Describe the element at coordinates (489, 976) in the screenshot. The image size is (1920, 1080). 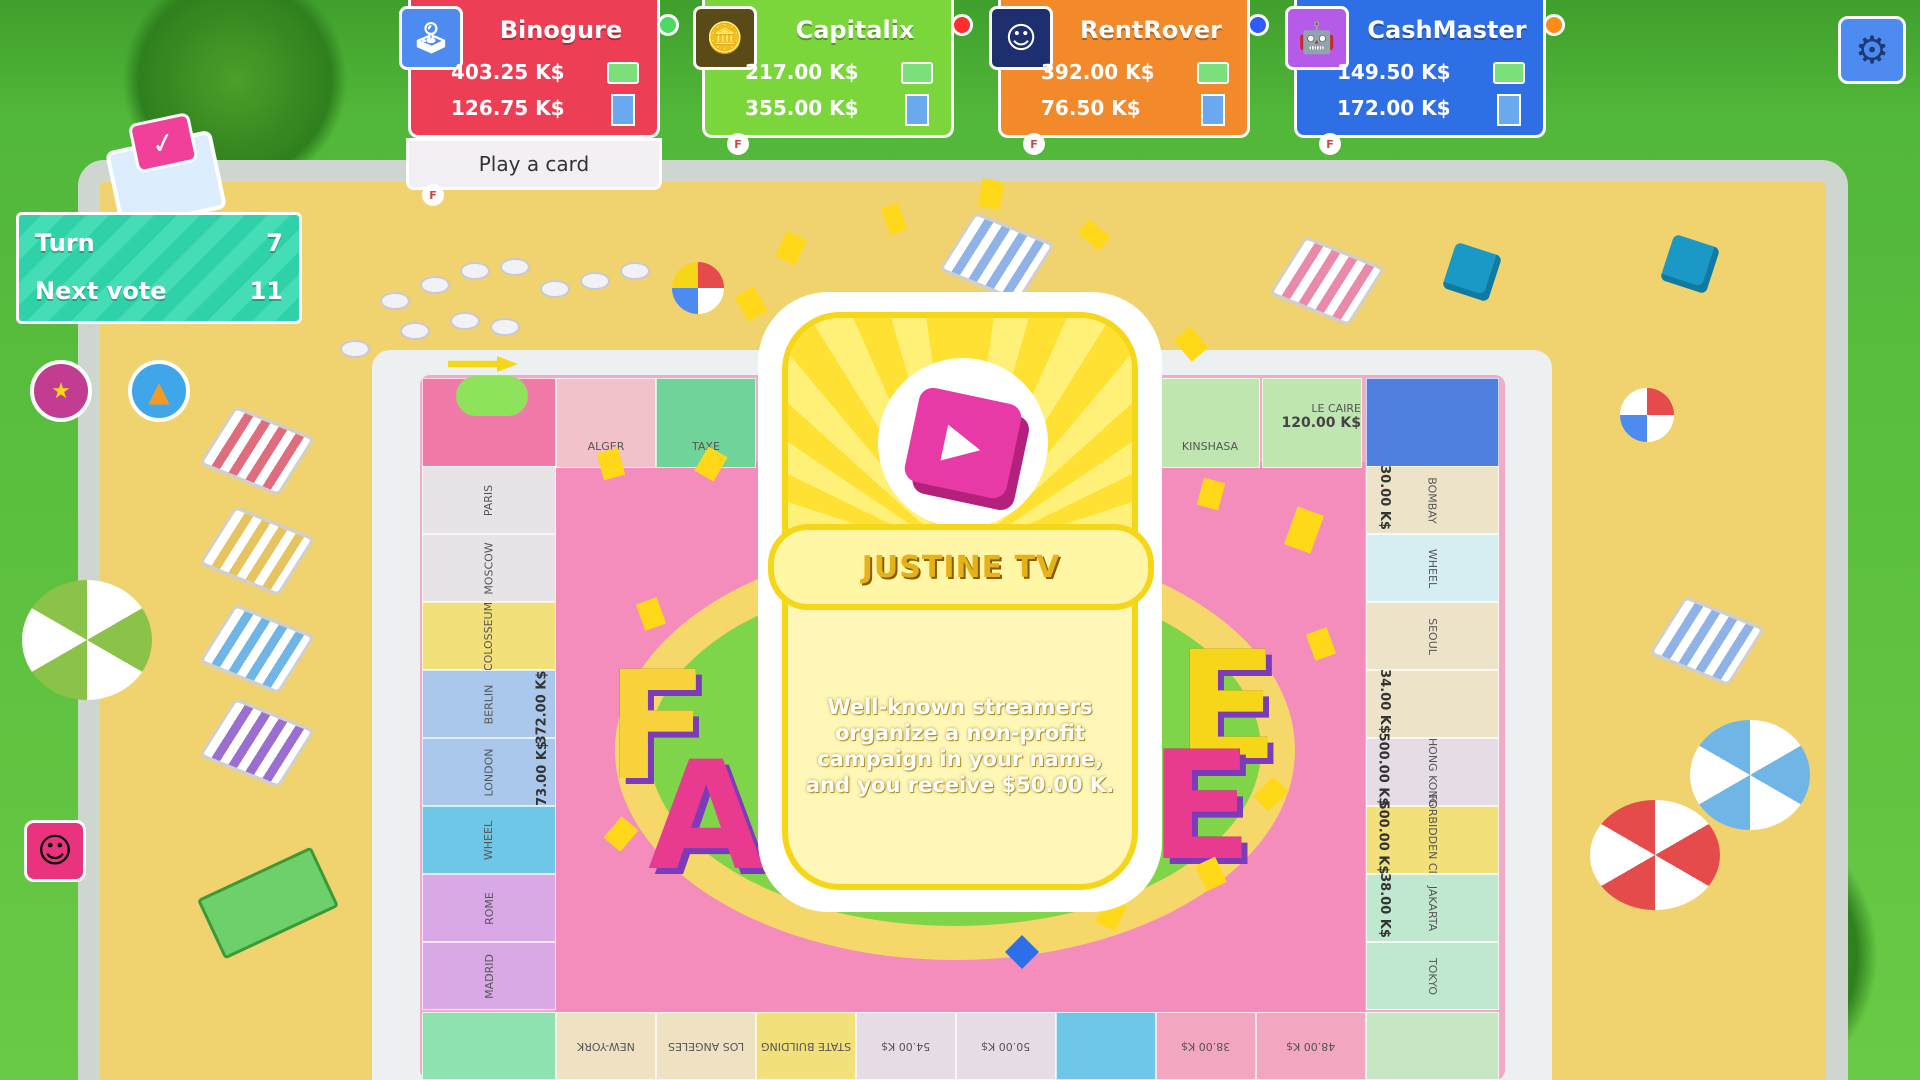
I see `board-tile-left: MADRID` at that location.